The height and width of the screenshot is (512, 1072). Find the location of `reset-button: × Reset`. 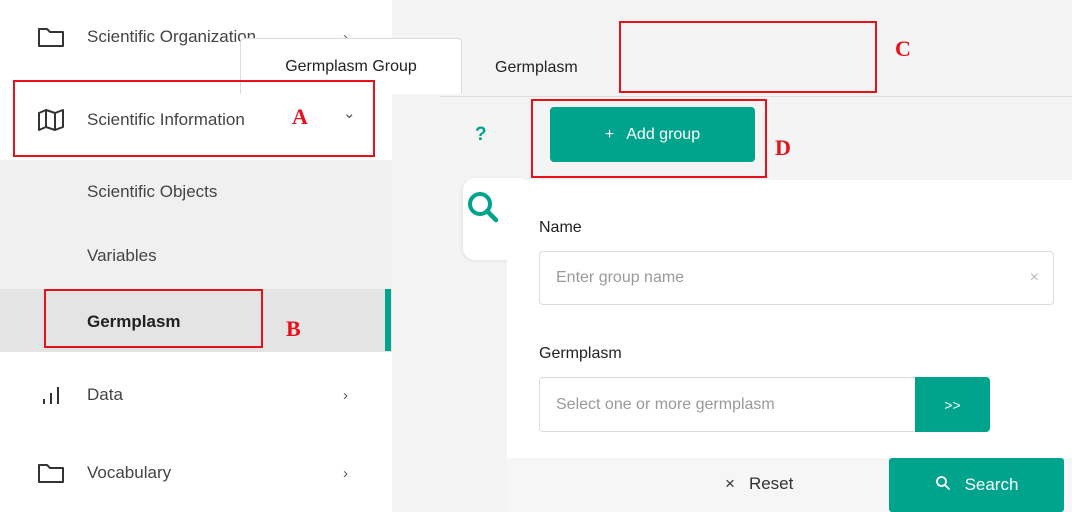

reset-button: × Reset is located at coordinates (759, 484).